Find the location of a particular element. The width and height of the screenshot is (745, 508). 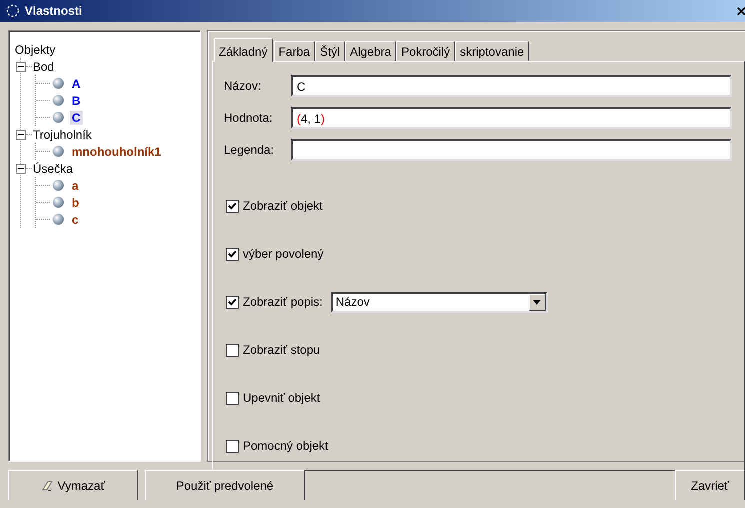

tab: Algebra is located at coordinates (370, 51).